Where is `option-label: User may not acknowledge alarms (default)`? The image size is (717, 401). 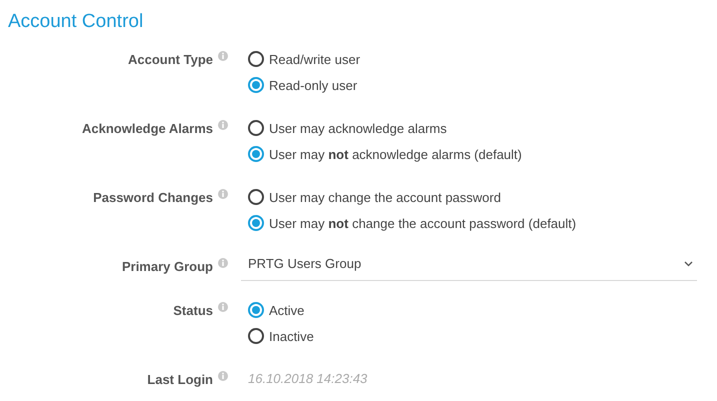
option-label: User may not acknowledge alarms (default) is located at coordinates (395, 154).